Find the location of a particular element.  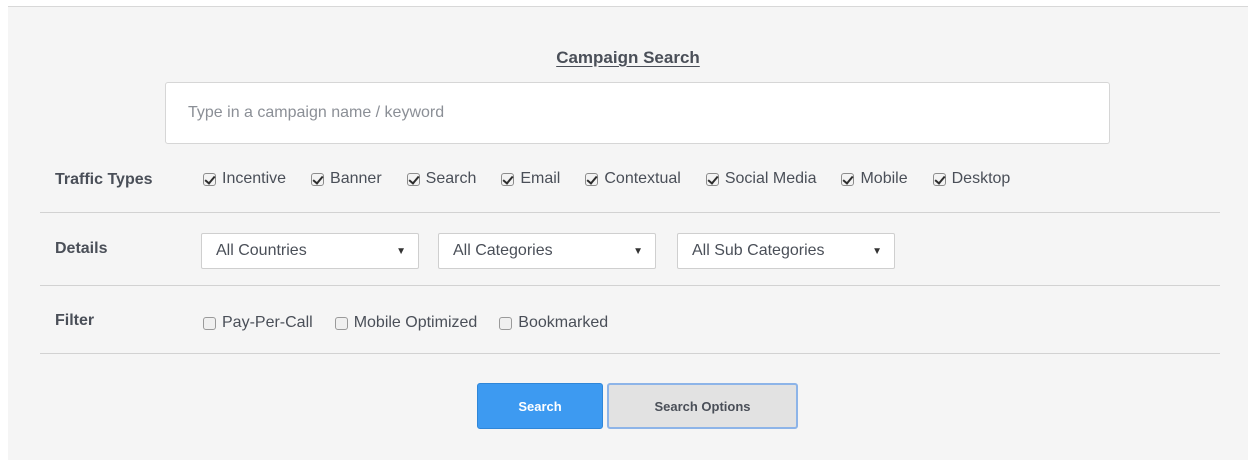

traffic-type-label: Banner is located at coordinates (356, 178).